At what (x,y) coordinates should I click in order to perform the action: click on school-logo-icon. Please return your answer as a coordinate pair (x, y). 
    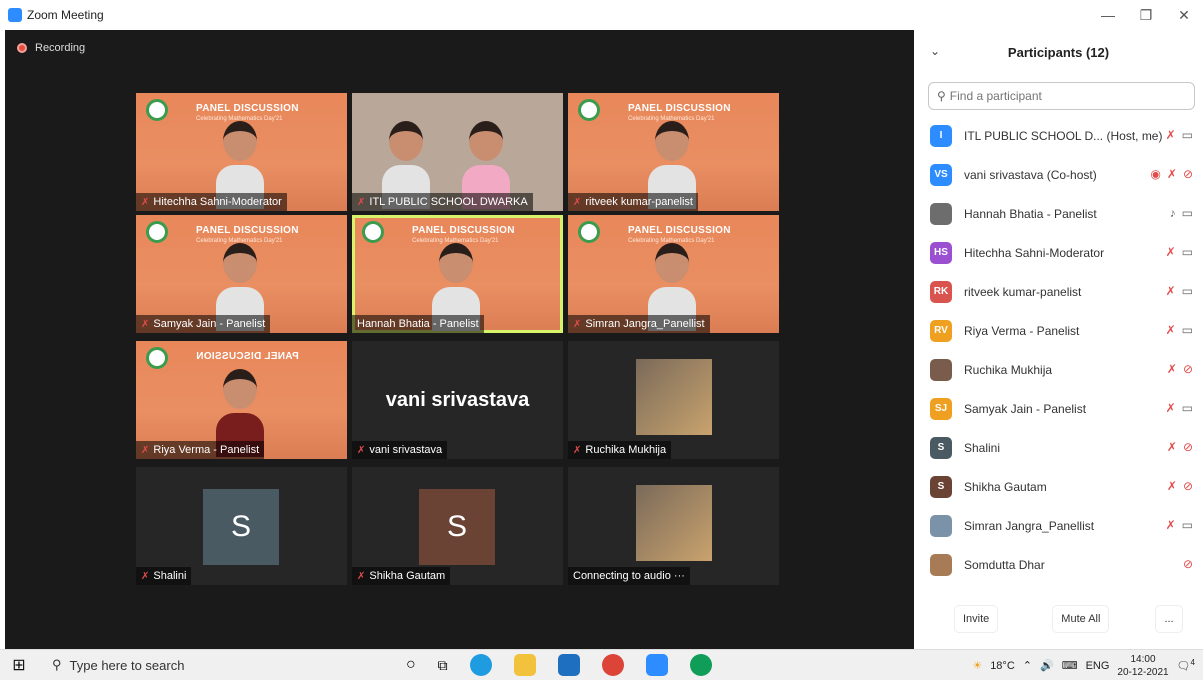
    Looking at the image, I should click on (589, 110).